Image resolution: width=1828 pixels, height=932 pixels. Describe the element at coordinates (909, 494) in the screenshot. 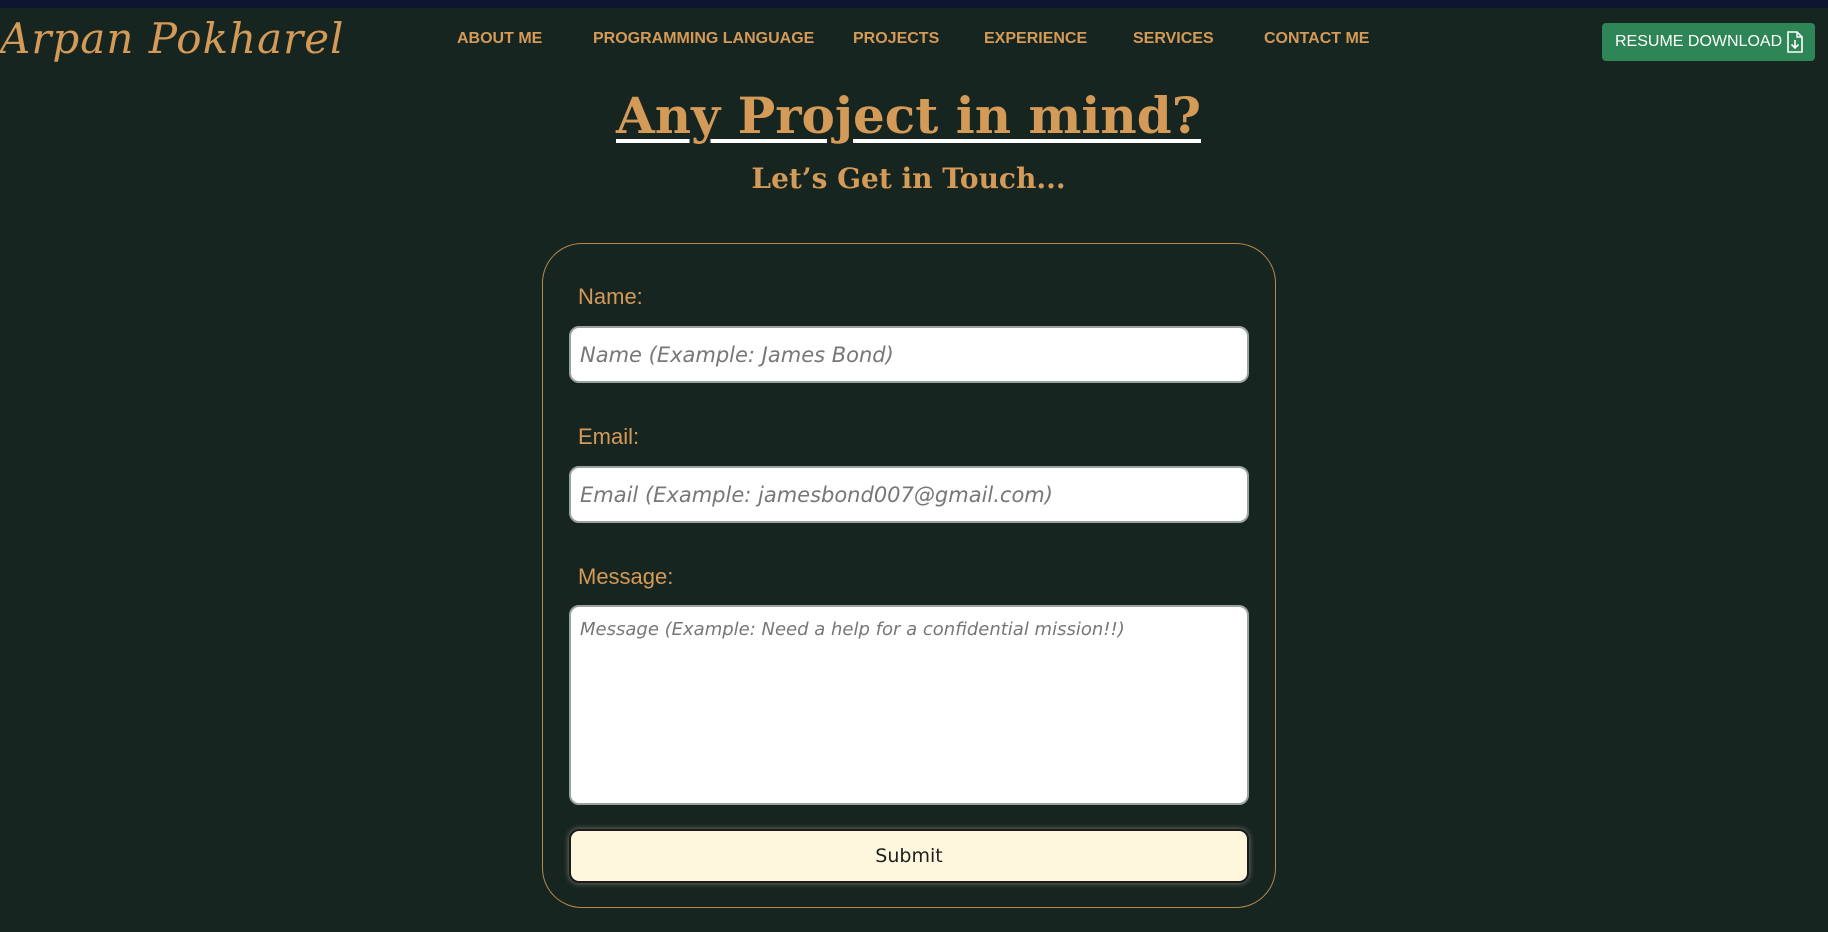

I see `email-input` at that location.